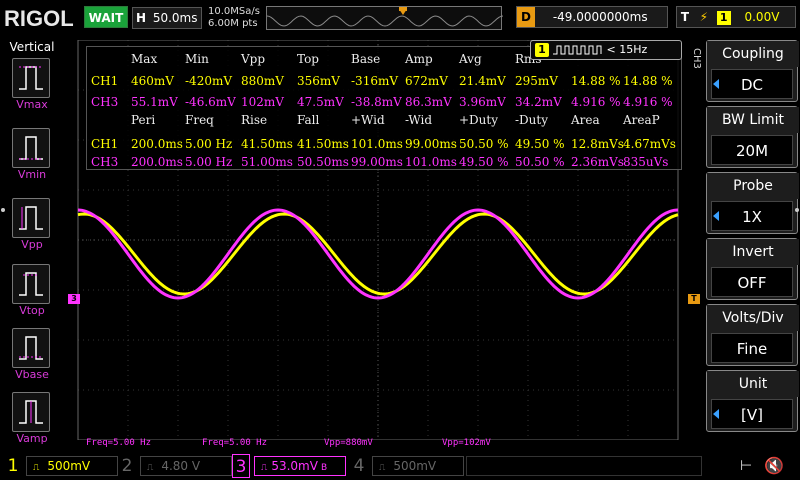 The width and height of the screenshot is (800, 480). What do you see at coordinates (752, 84) in the screenshot?
I see `menu-item-value: DC` at bounding box center [752, 84].